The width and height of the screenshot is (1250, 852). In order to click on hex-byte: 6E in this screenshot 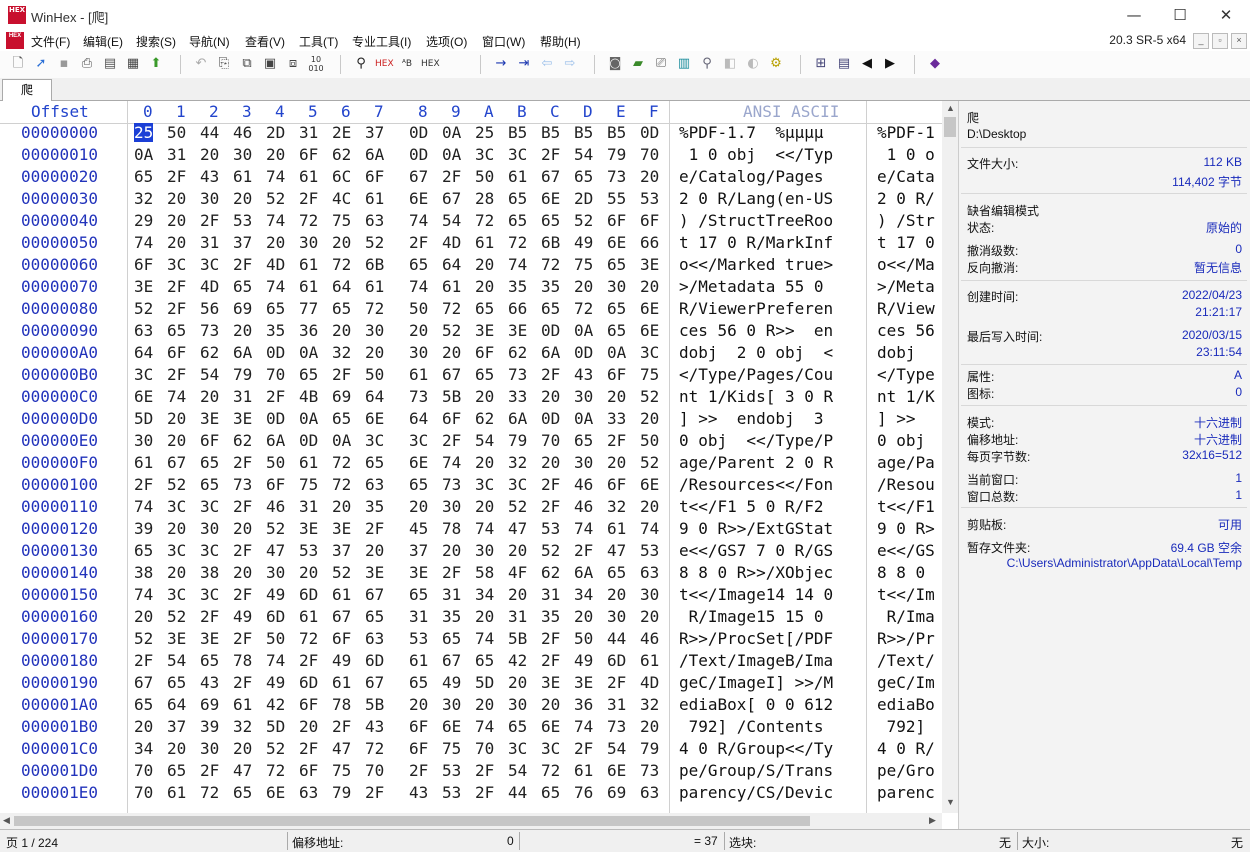, I will do `click(550, 726)`.